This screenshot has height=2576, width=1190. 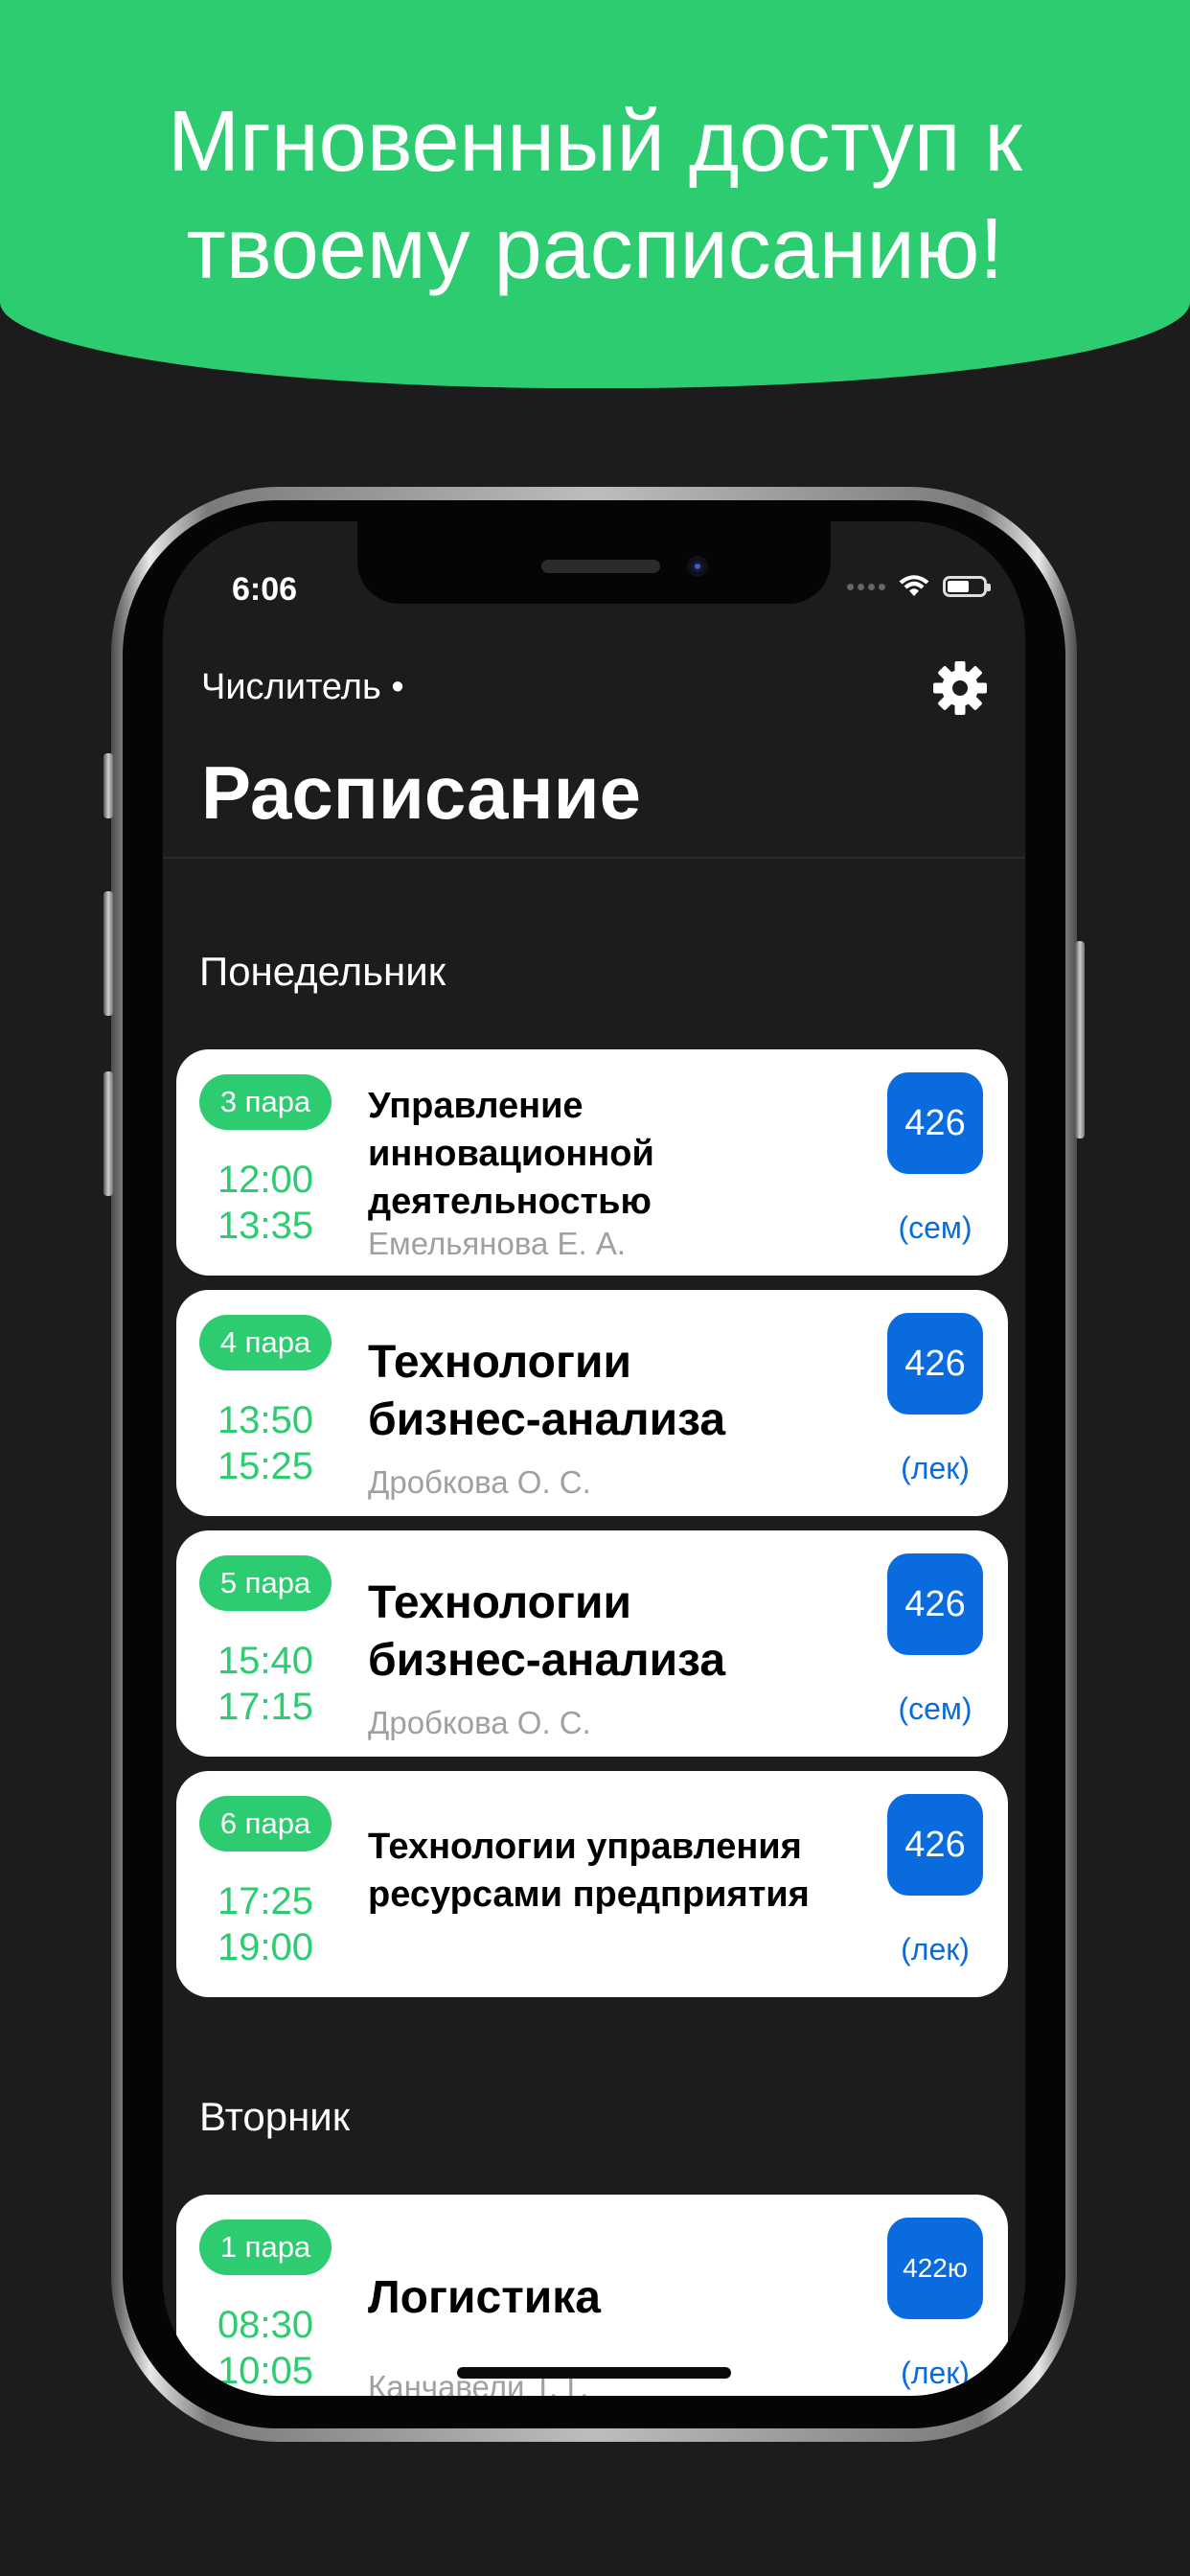 I want to click on notch, so click(x=594, y=562).